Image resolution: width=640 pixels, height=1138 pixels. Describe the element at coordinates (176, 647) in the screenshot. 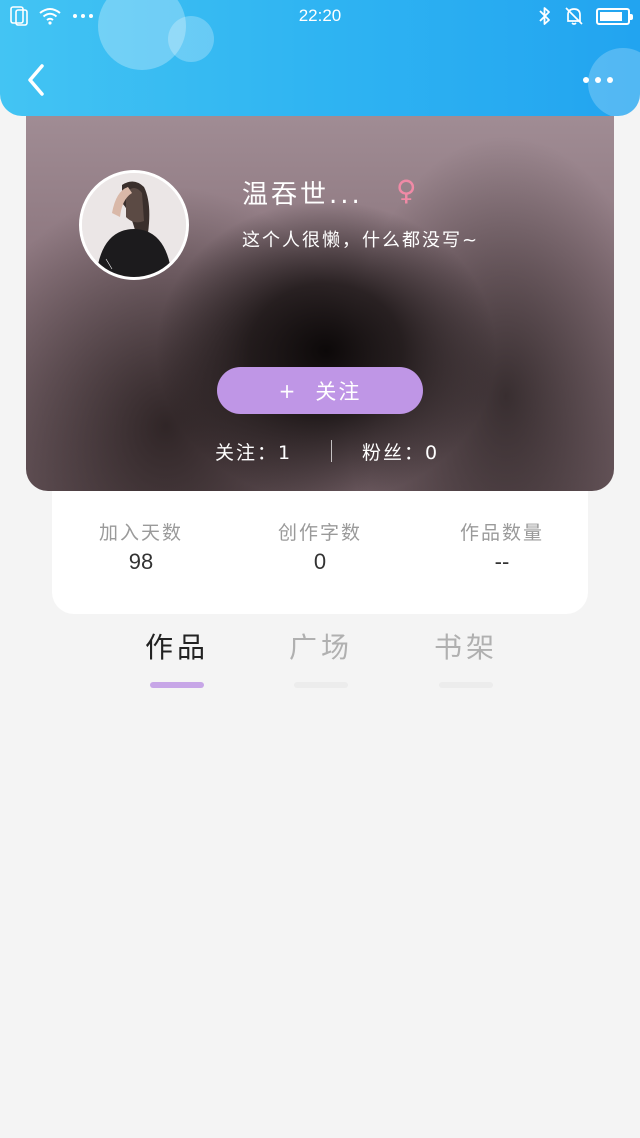

I see `tab-label: 作品` at that location.